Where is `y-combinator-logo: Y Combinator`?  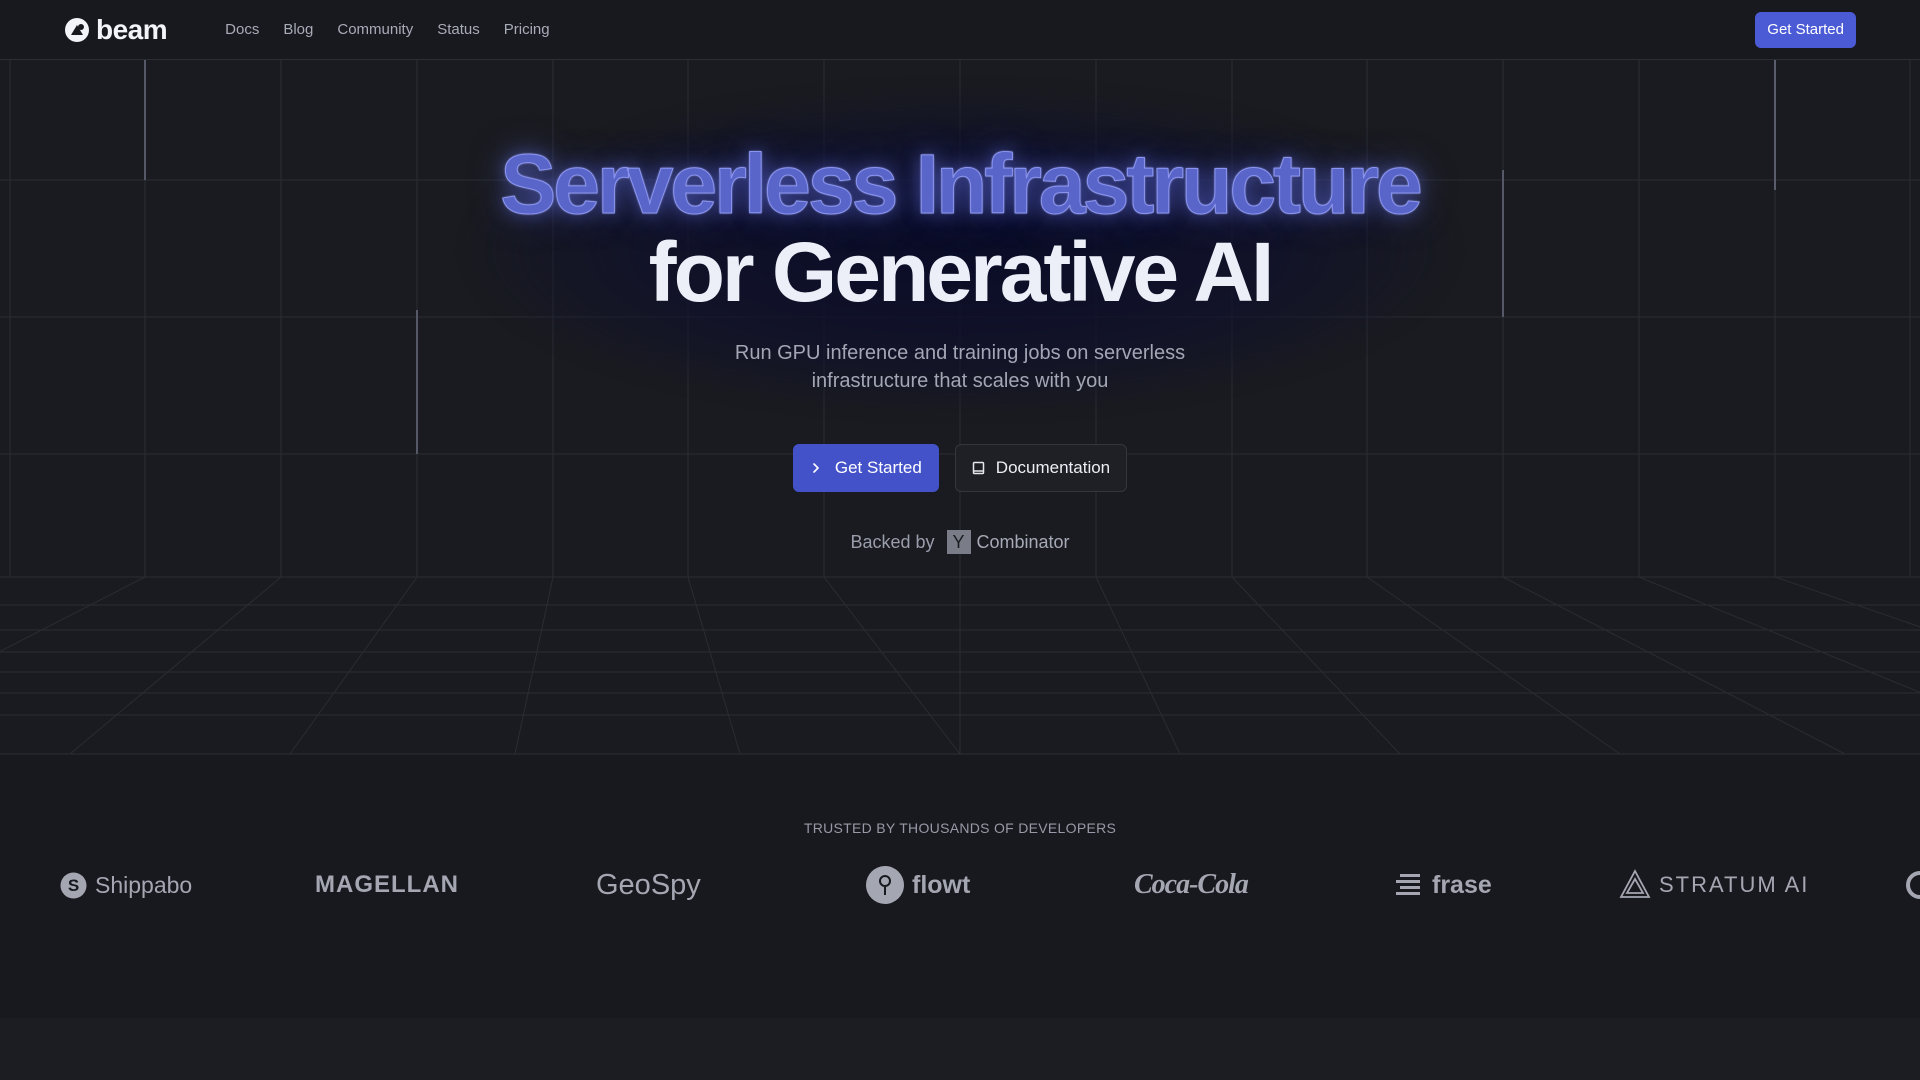
y-combinator-logo: Y Combinator is located at coordinates (1008, 542).